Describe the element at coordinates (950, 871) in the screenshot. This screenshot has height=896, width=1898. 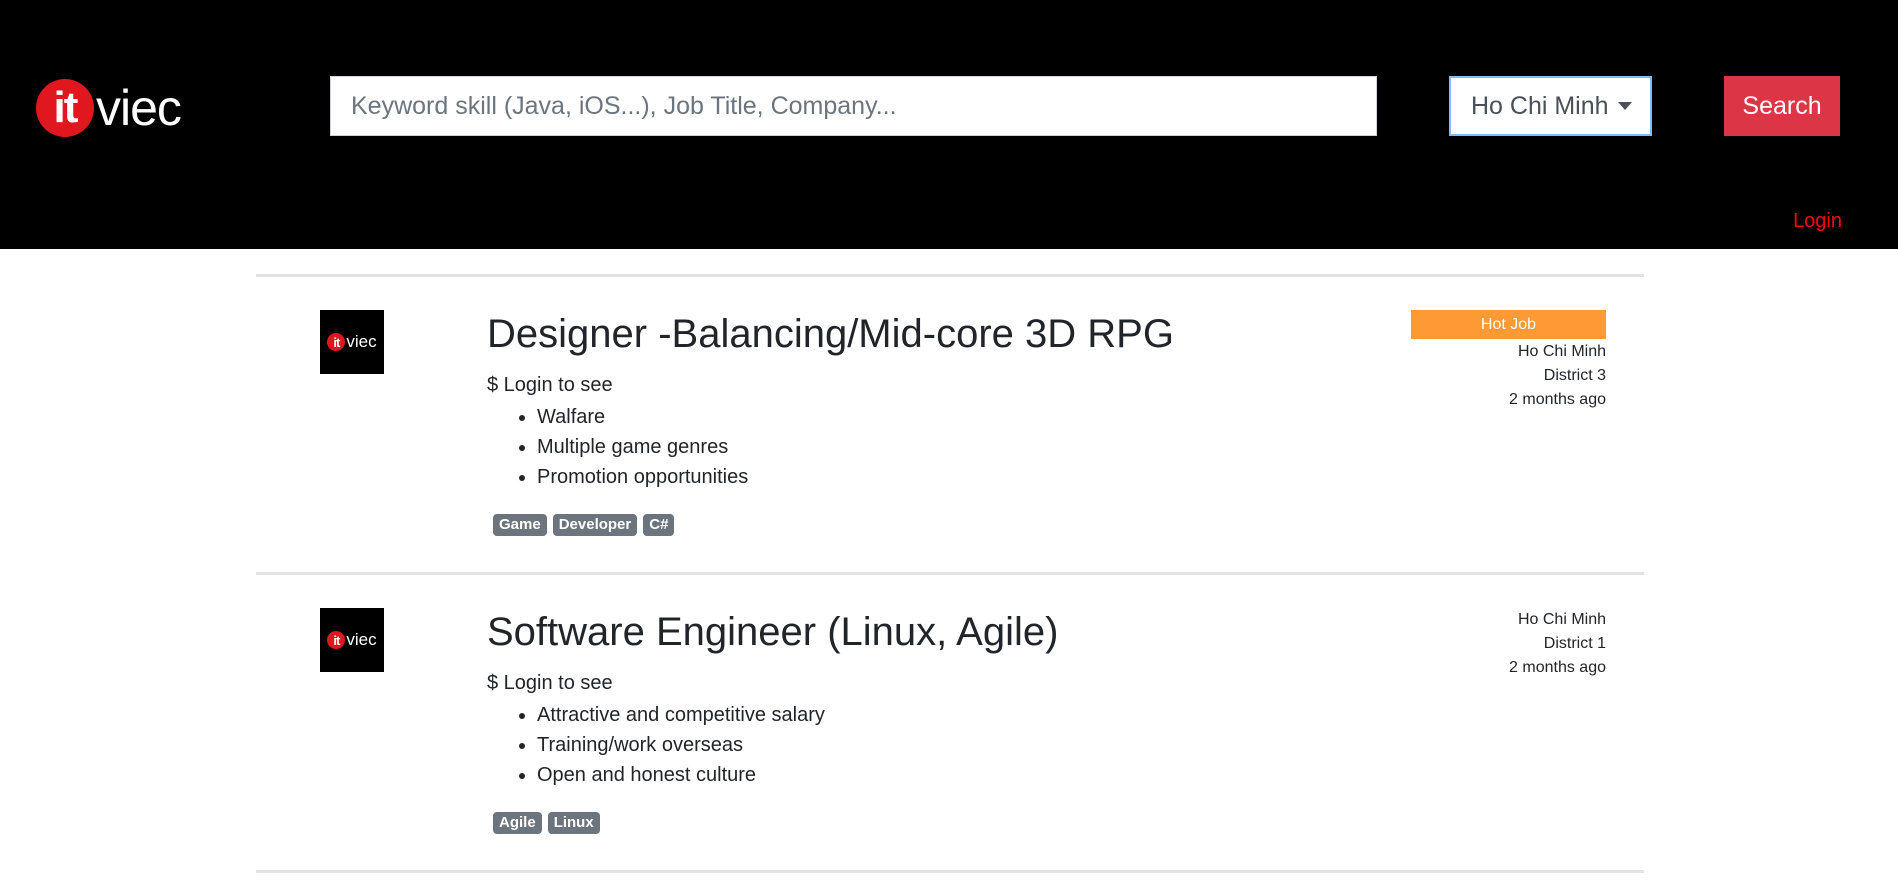
I see `list-divider` at that location.